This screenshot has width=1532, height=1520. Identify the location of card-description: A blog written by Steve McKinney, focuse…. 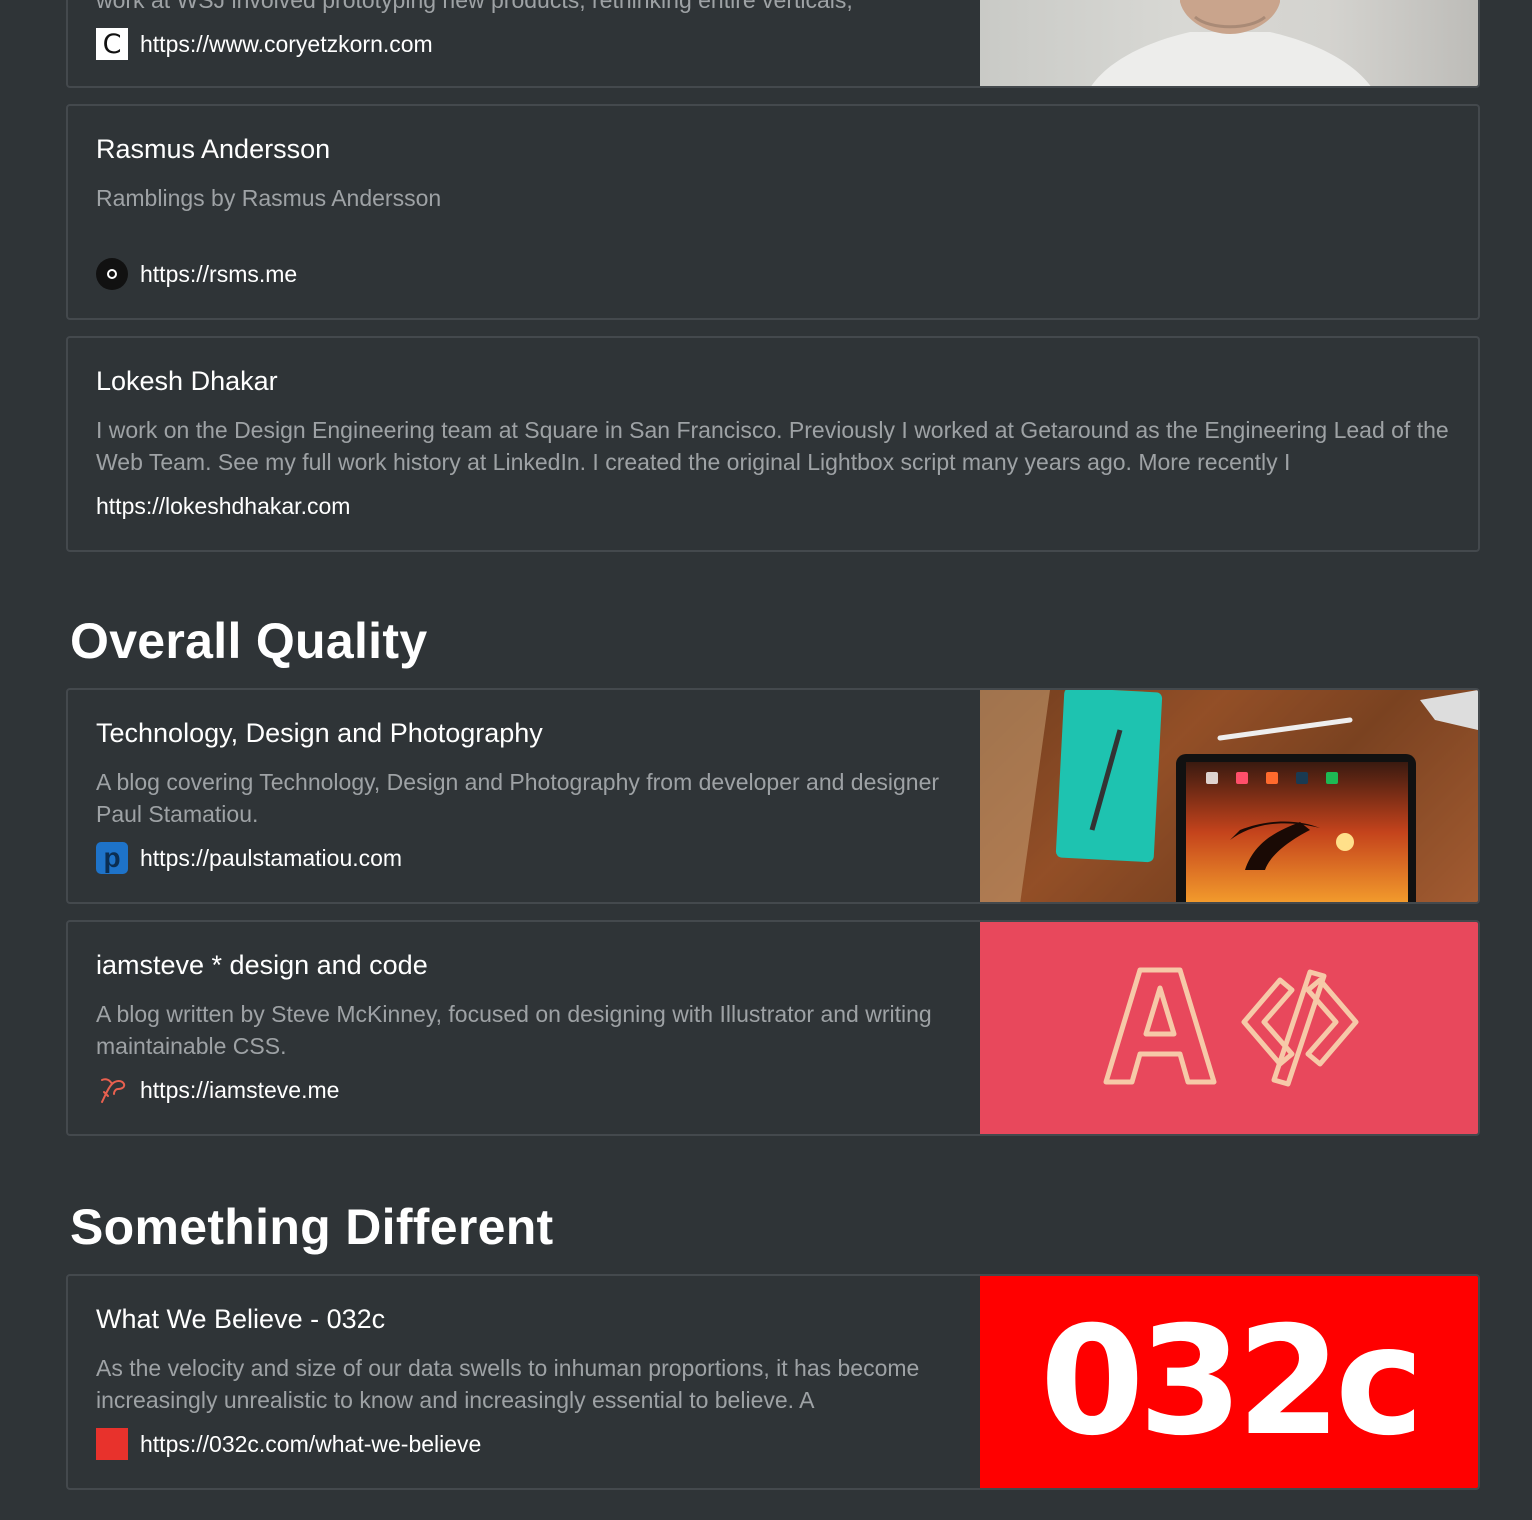
(514, 1030).